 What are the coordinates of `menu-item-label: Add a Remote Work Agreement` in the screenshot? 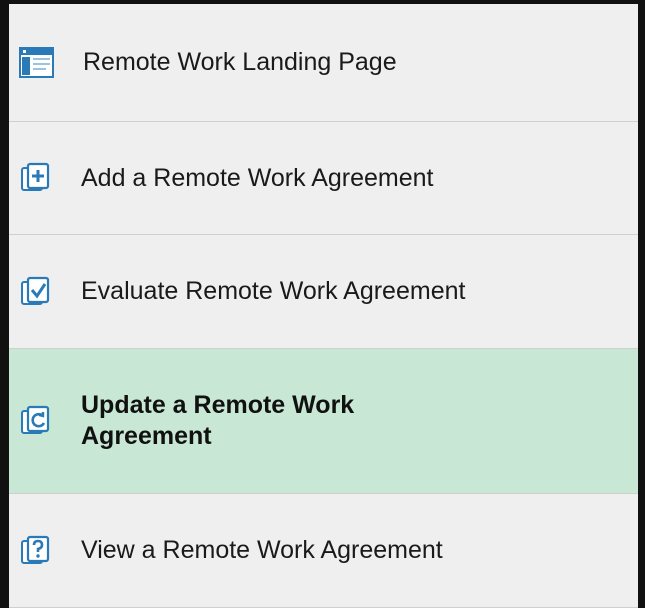 It's located at (257, 177).